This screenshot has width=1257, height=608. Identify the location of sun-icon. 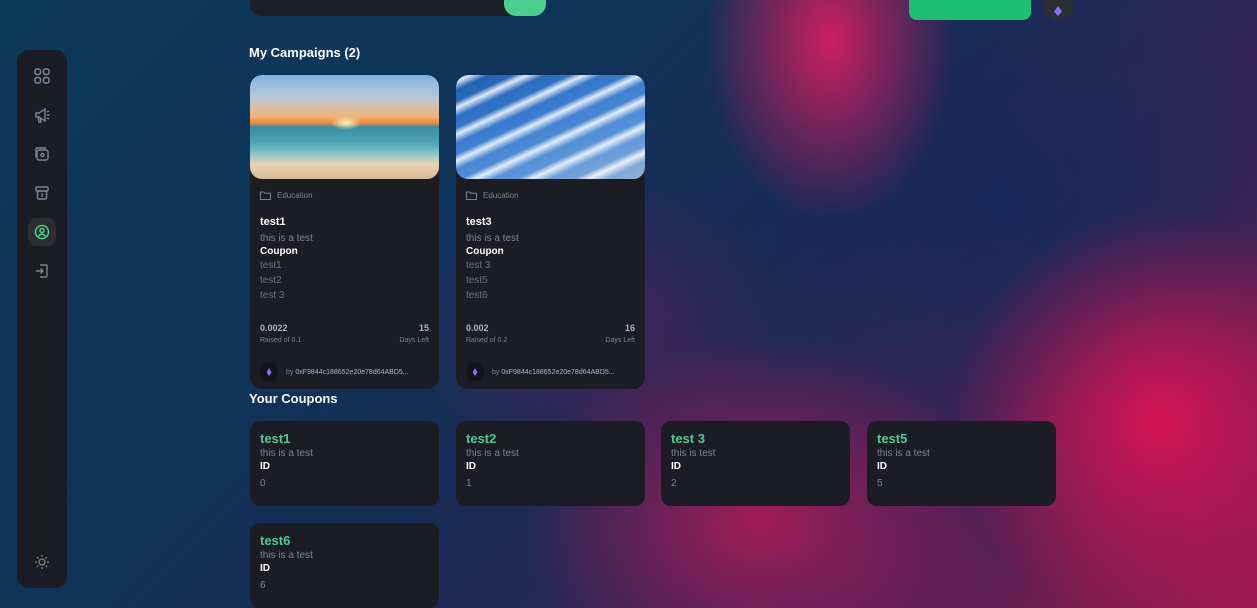
(42, 562).